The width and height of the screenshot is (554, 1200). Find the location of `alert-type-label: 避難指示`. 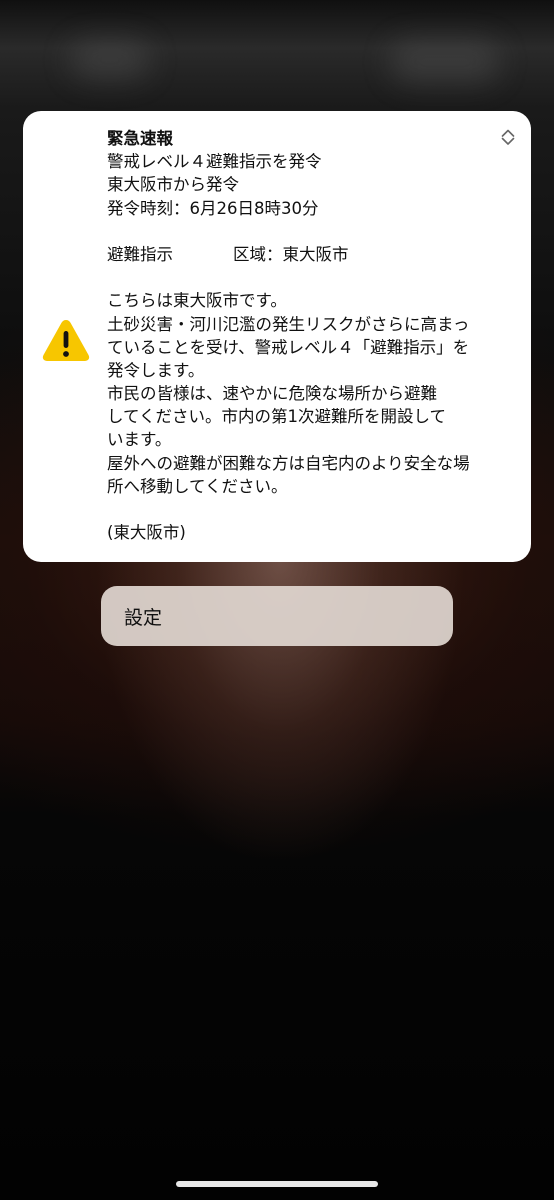

alert-type-label: 避難指示 is located at coordinates (140, 254).